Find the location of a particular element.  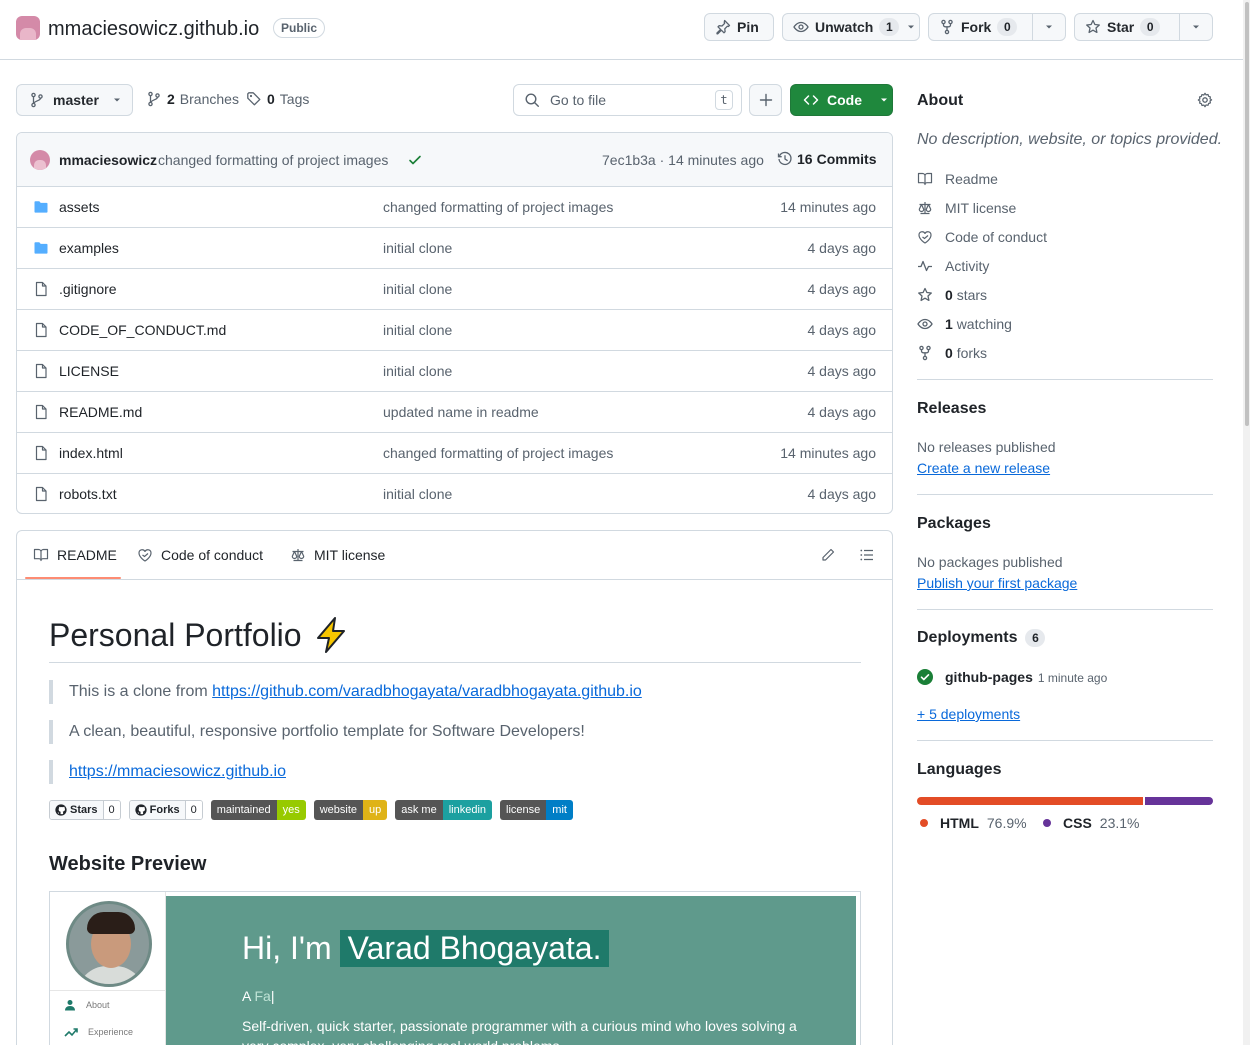

preview-greeting-prefix: Hi, I'm is located at coordinates (287, 948).